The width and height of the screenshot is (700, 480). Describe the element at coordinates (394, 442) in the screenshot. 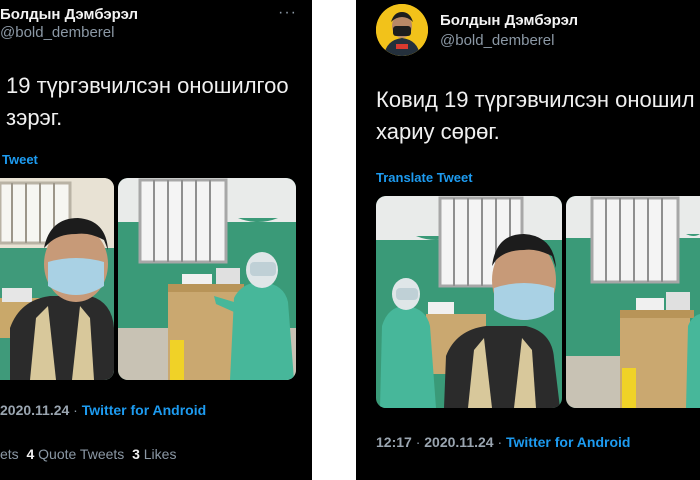

I see `tweet-time: 12:17` at that location.